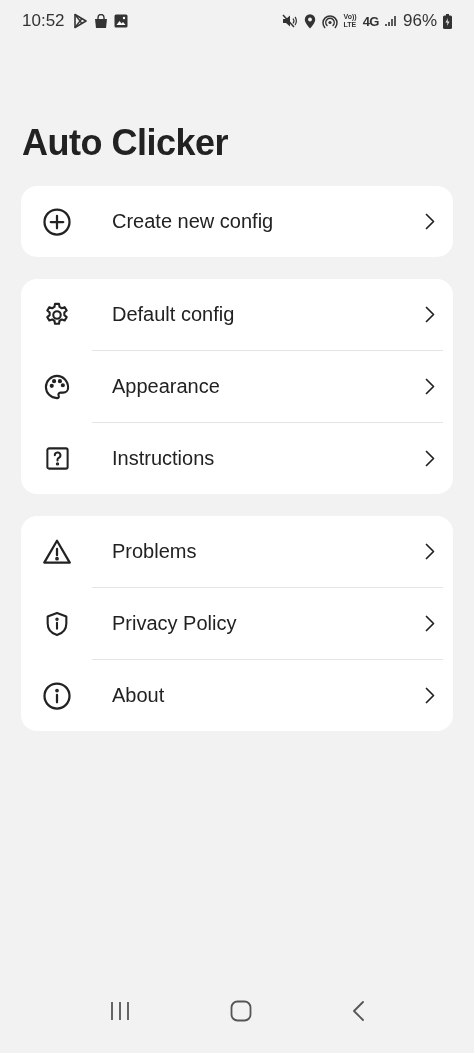 This screenshot has width=474, height=1053. Describe the element at coordinates (289, 21) in the screenshot. I see `mute-icon` at that location.